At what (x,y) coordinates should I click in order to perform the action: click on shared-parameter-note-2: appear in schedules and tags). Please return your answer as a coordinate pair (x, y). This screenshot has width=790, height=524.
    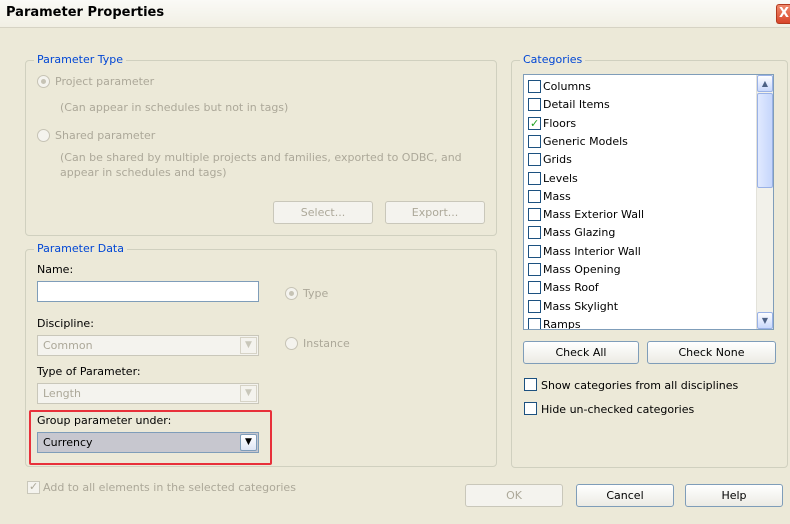
    Looking at the image, I should click on (143, 172).